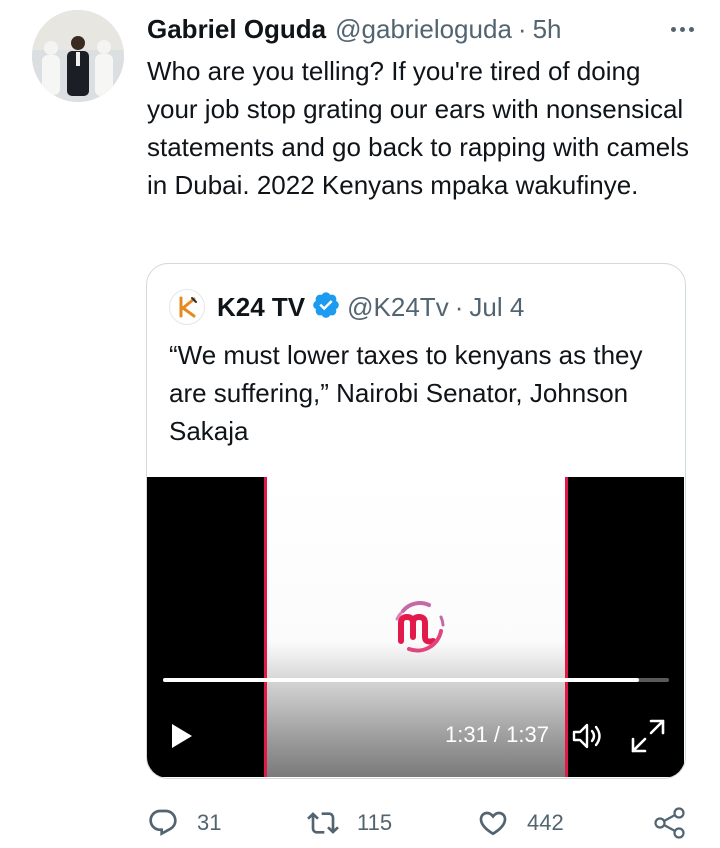  I want to click on tweet-timestamp: 5h, so click(547, 29).